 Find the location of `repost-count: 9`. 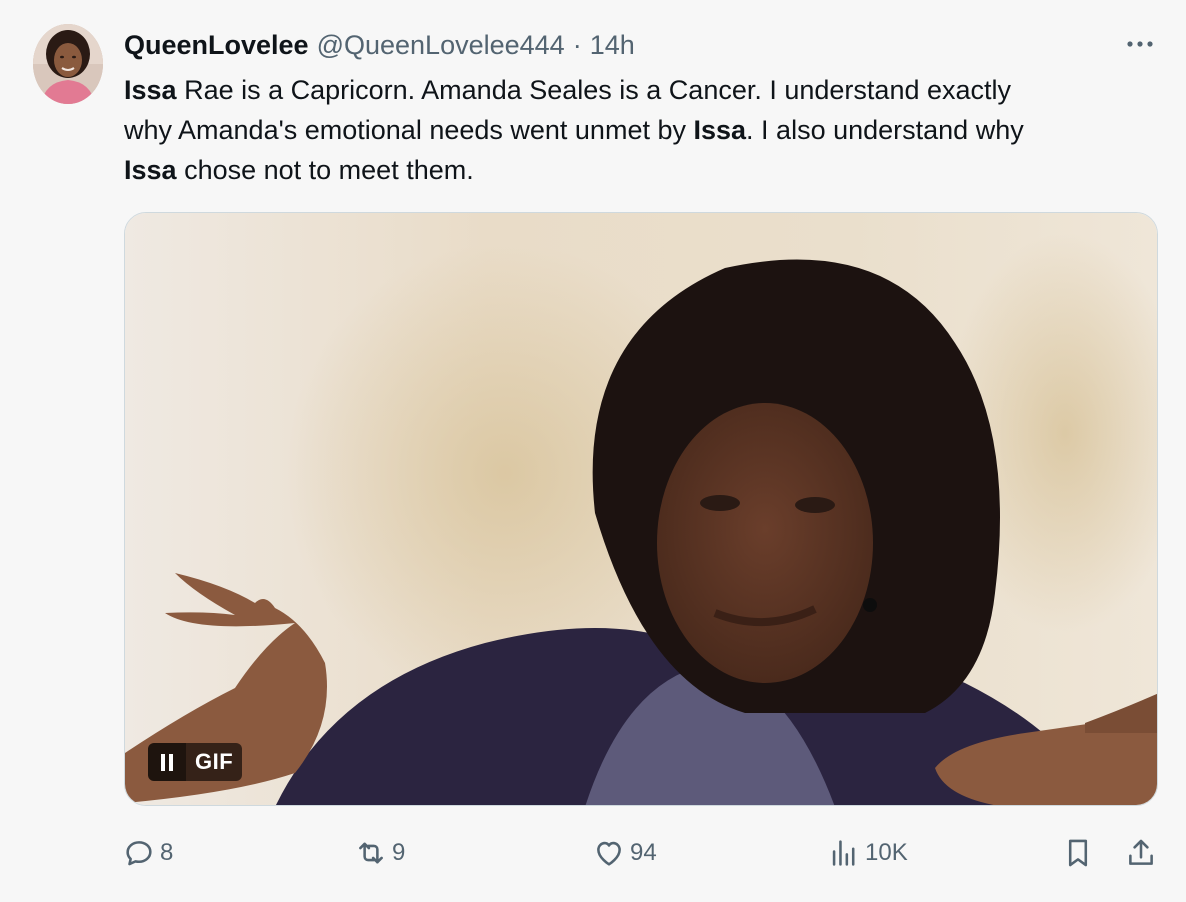

repost-count: 9 is located at coordinates (399, 852).